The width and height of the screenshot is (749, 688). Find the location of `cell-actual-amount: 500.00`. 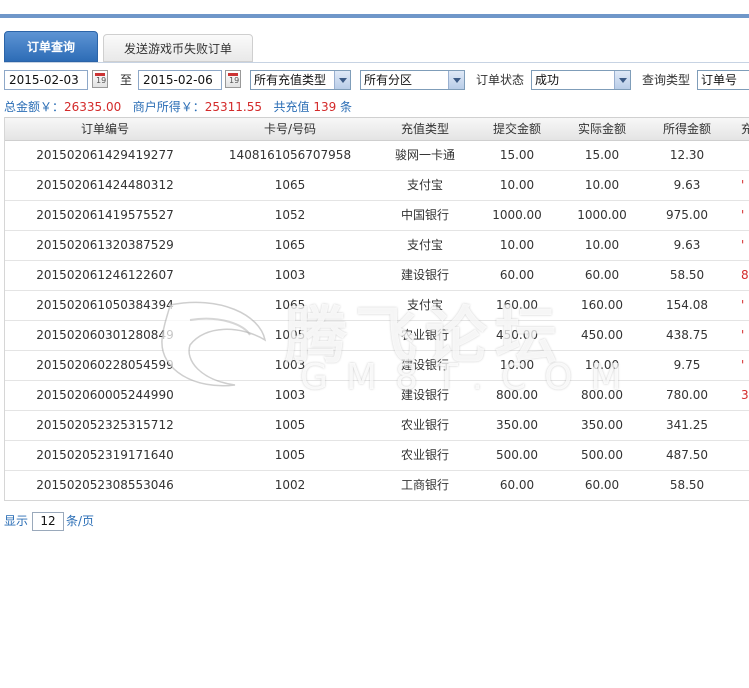

cell-actual-amount: 500.00 is located at coordinates (602, 455).